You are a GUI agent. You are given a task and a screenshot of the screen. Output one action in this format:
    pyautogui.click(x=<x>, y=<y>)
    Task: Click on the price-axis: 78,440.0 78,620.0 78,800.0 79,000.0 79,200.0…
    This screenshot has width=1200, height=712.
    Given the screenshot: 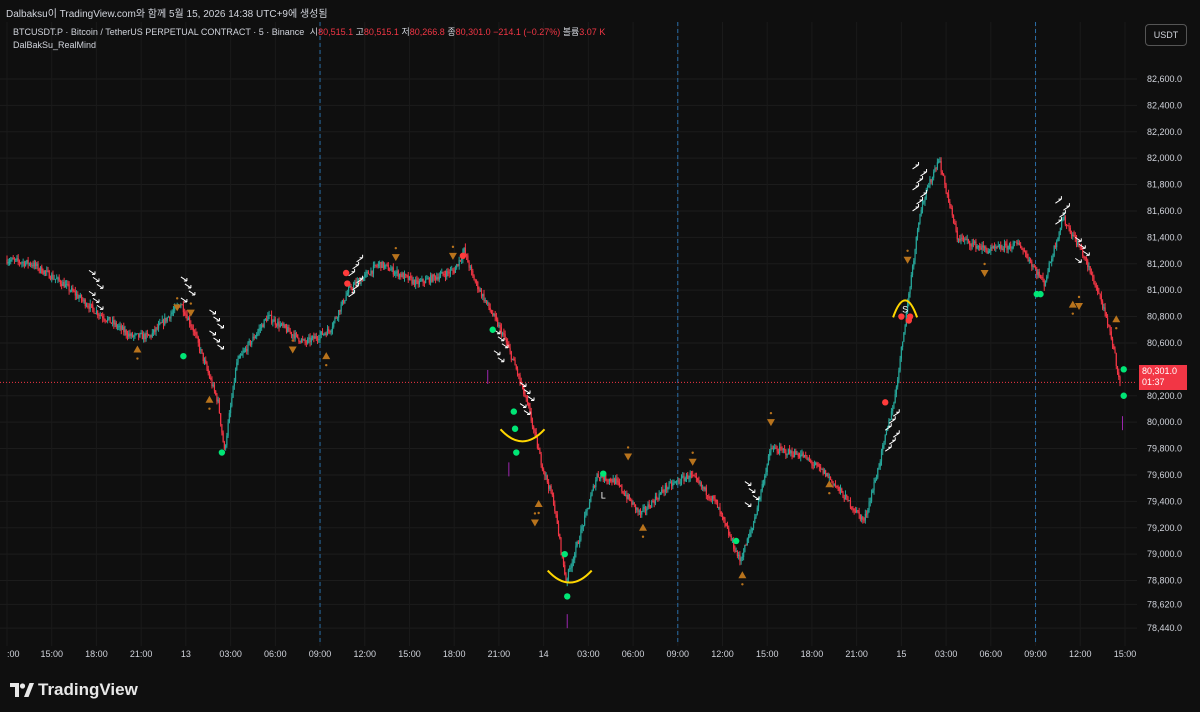 What is the action you would take?
    pyautogui.click(x=1164, y=353)
    